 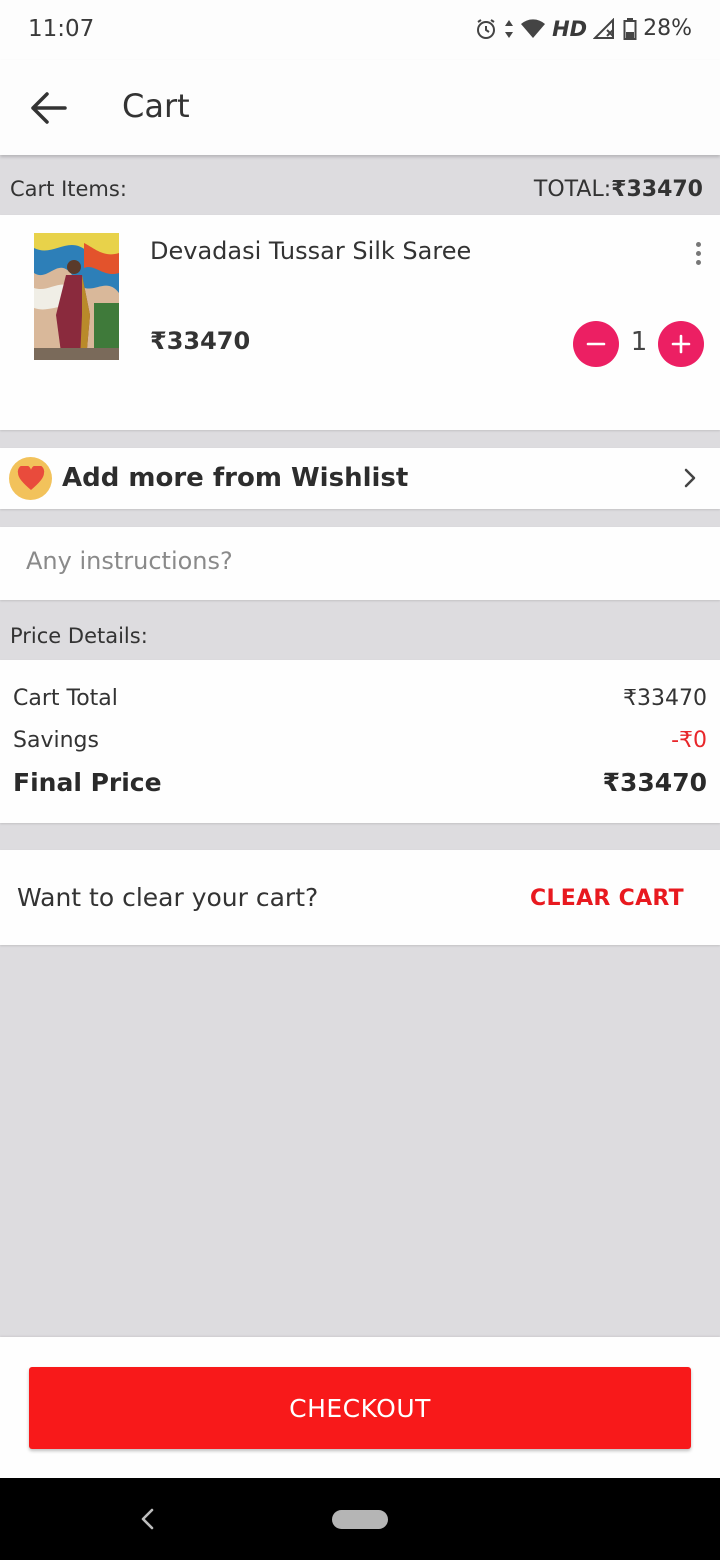 I want to click on checkout-button: CHECKOUT, so click(x=360, y=1408).